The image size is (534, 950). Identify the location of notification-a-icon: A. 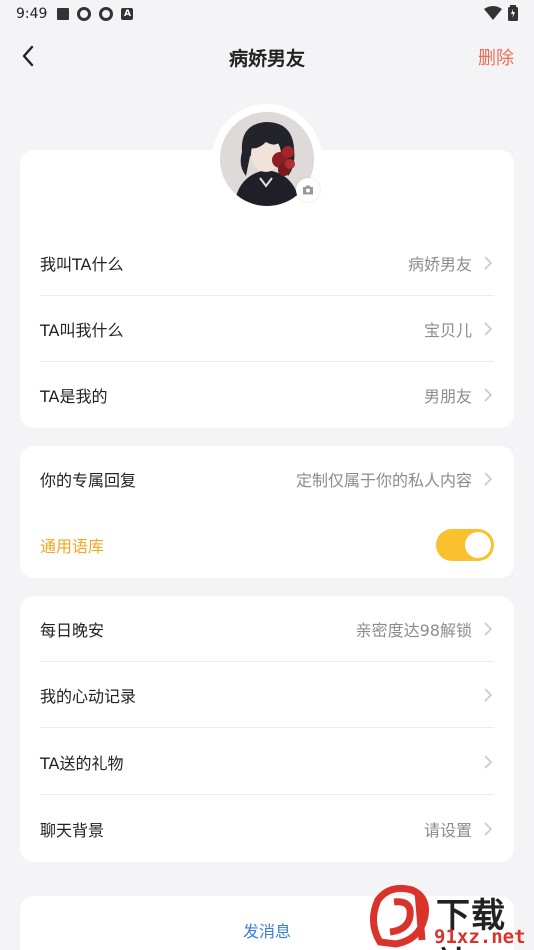
(127, 14).